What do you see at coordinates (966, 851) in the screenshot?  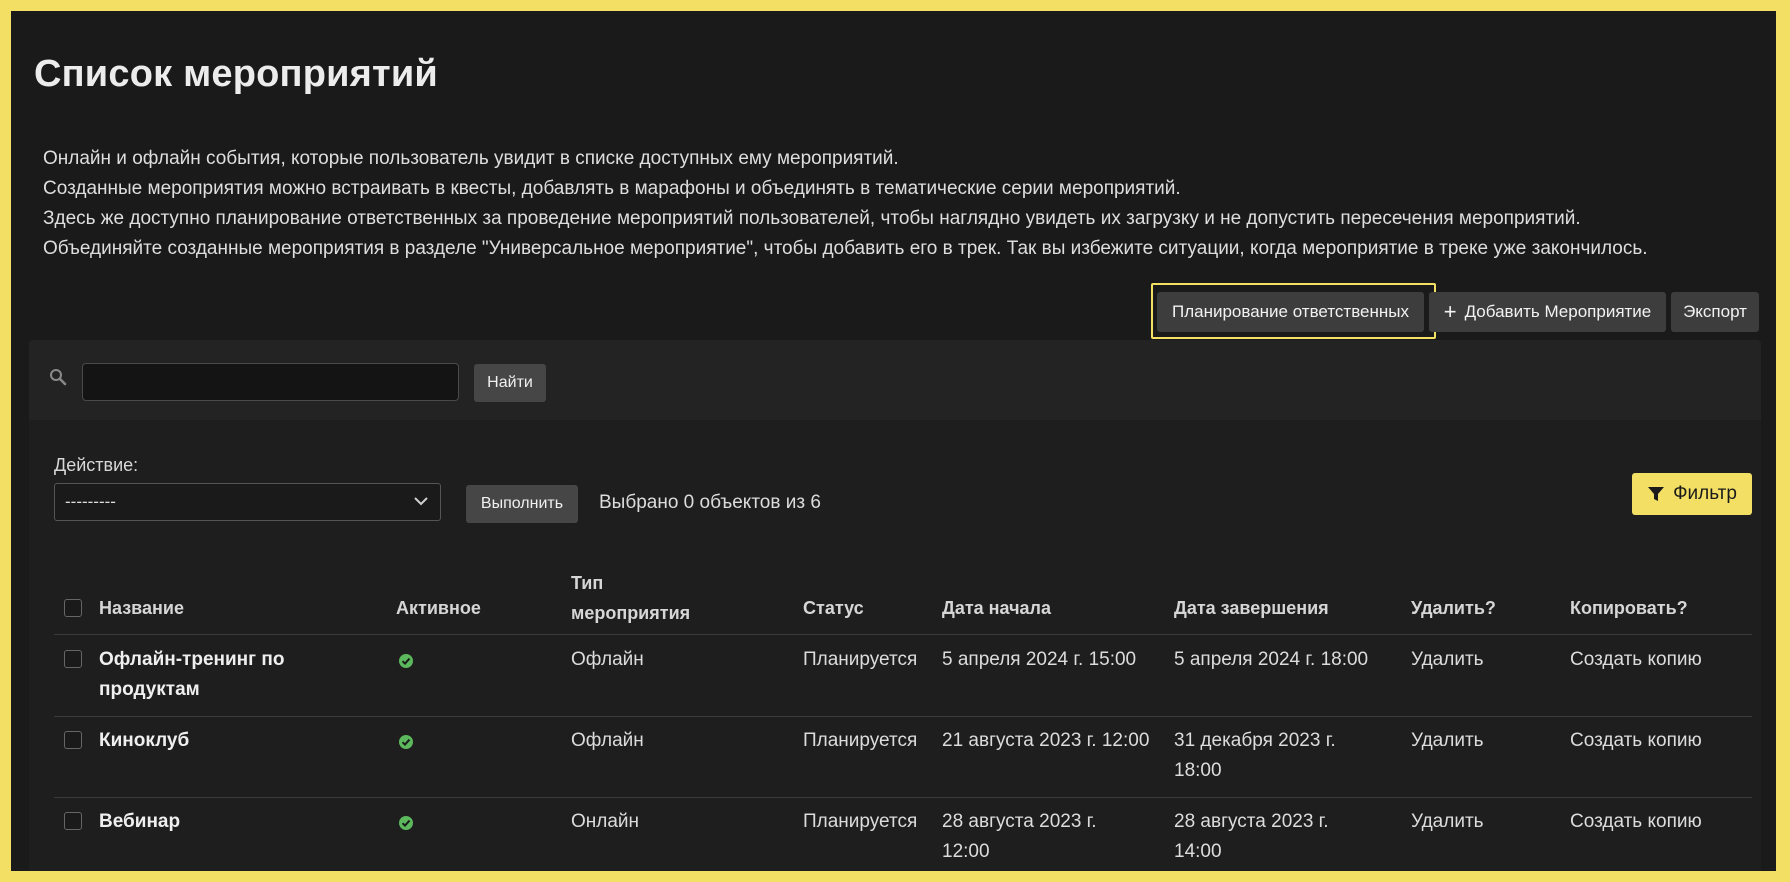 I see `date-line: 12:00` at bounding box center [966, 851].